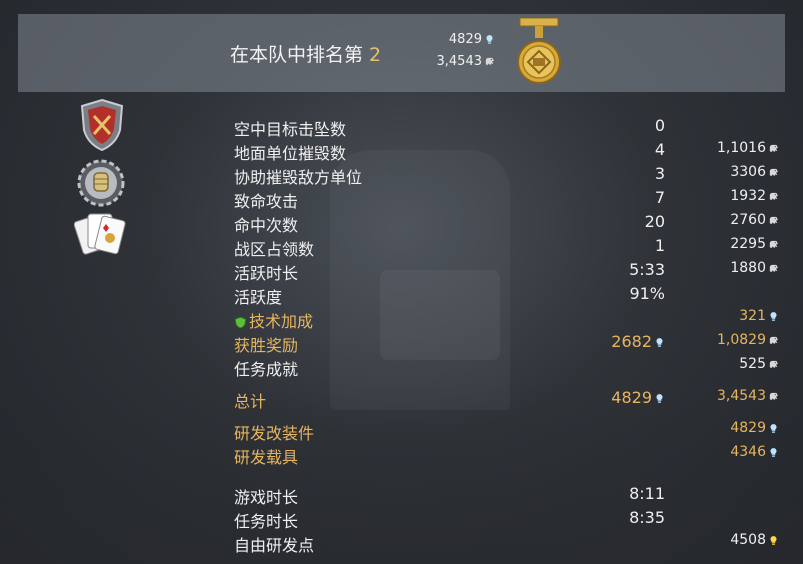 Image resolution: width=803 pixels, height=564 pixels. I want to click on shield-award-icon, so click(102, 125).